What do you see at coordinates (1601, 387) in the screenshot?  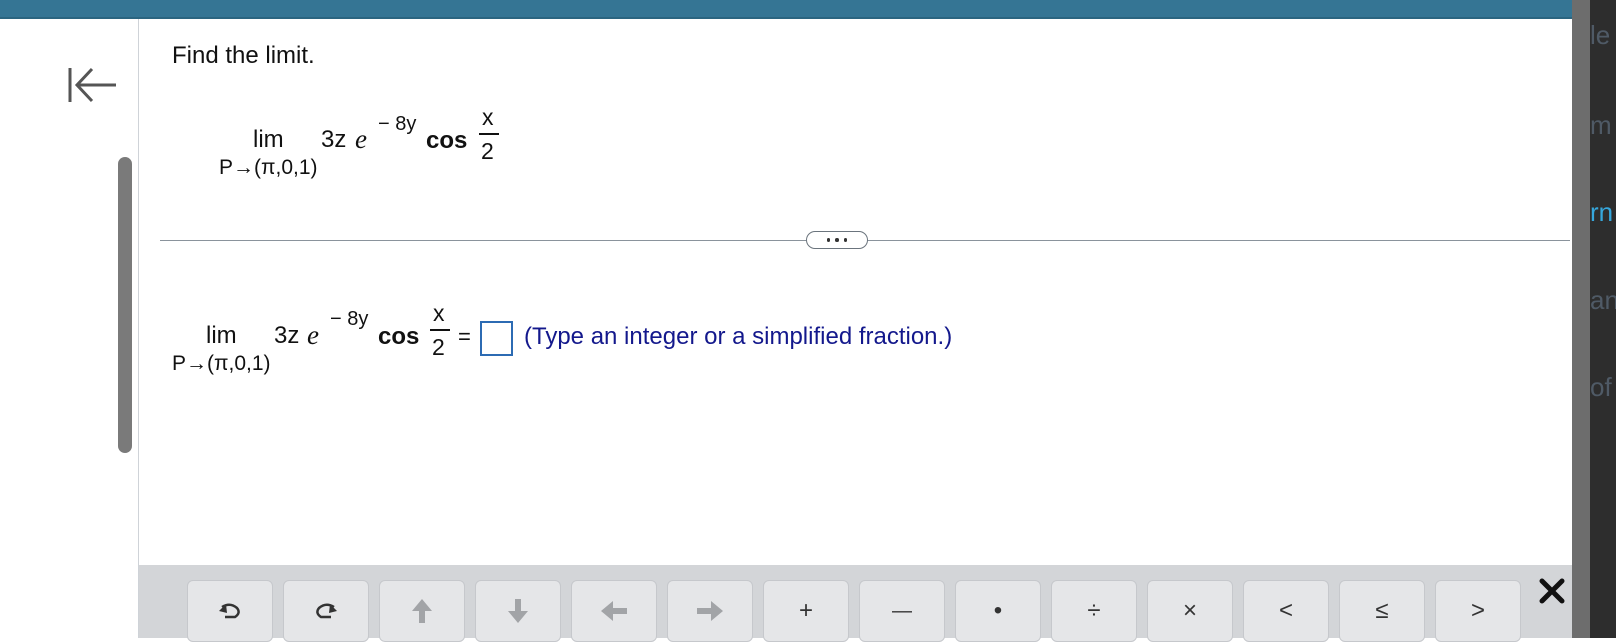 I see `background-text-fragment: of` at bounding box center [1601, 387].